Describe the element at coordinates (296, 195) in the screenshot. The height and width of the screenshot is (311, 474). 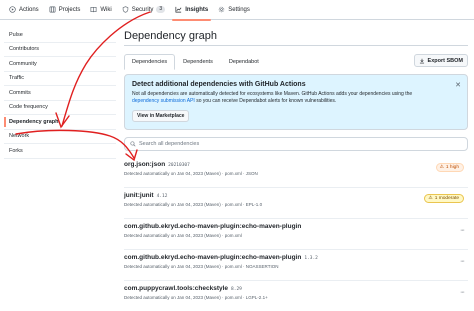
I see `dependency-name: junit:junit 4.12` at that location.